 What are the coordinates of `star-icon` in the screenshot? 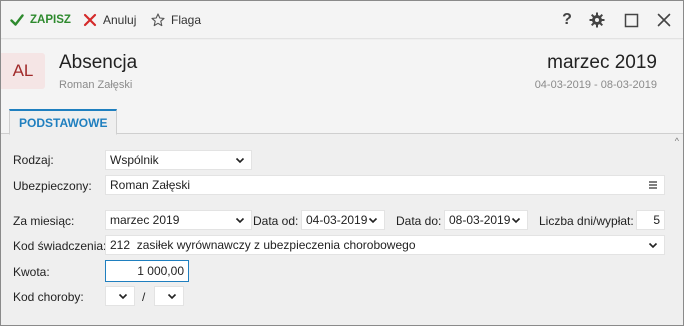 It's located at (158, 20).